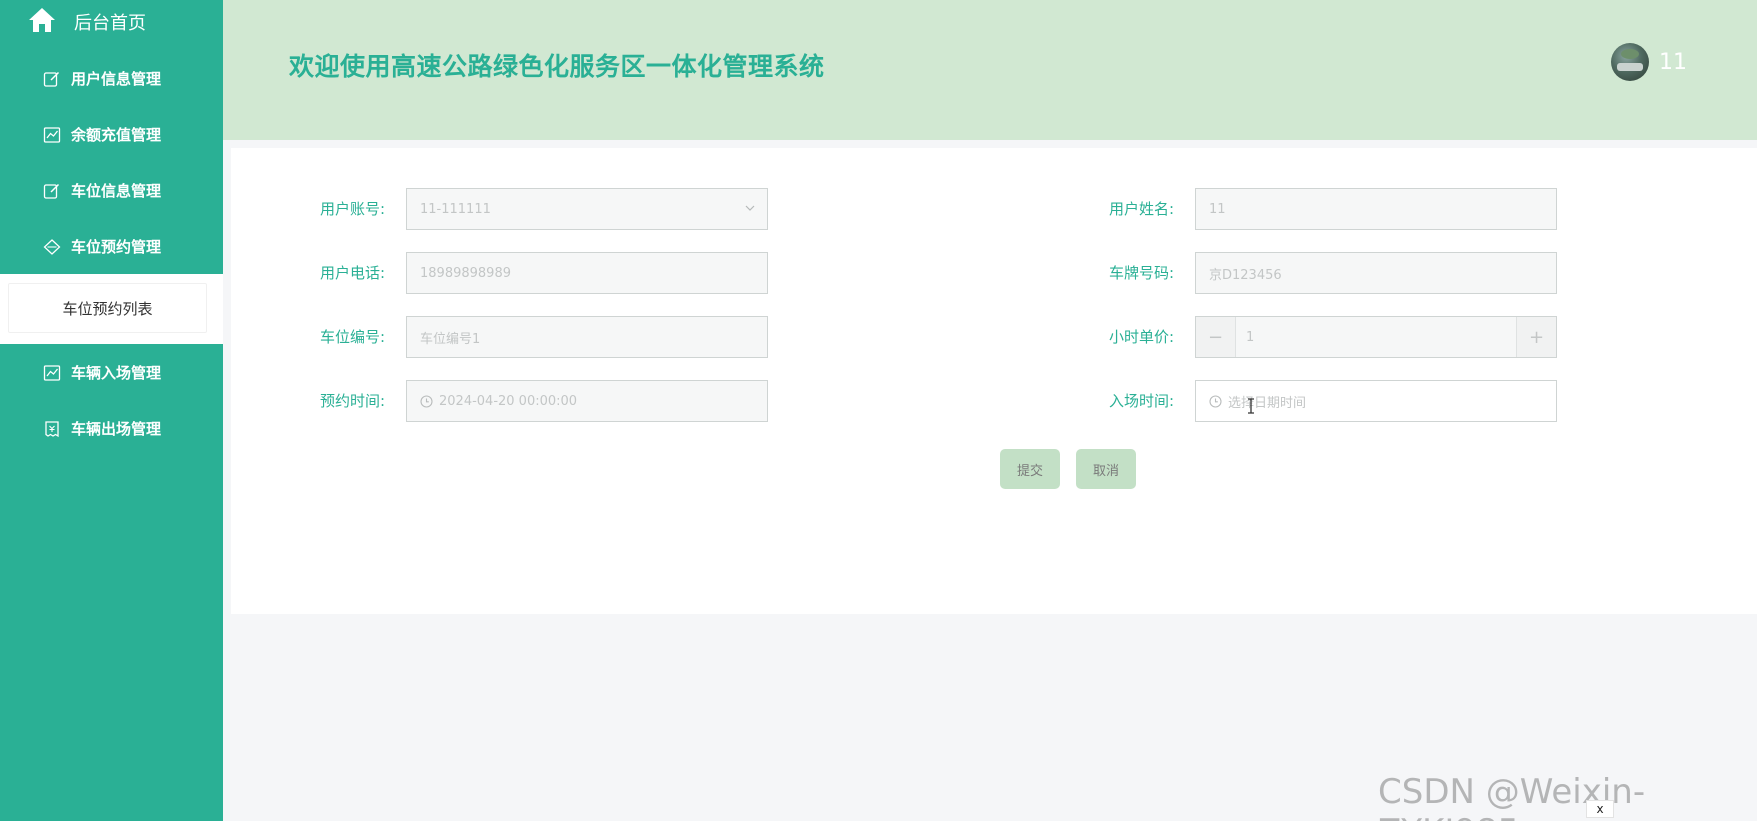 The image size is (1757, 821). Describe the element at coordinates (455, 209) in the screenshot. I see `account-value: 11-111111` at that location.